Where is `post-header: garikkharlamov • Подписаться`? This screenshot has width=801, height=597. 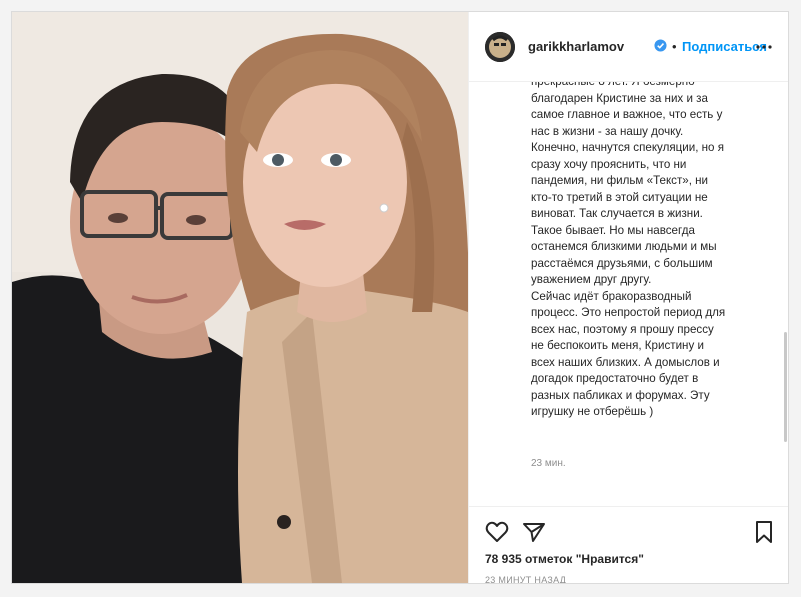 post-header: garikkharlamov • Подписаться is located at coordinates (628, 47).